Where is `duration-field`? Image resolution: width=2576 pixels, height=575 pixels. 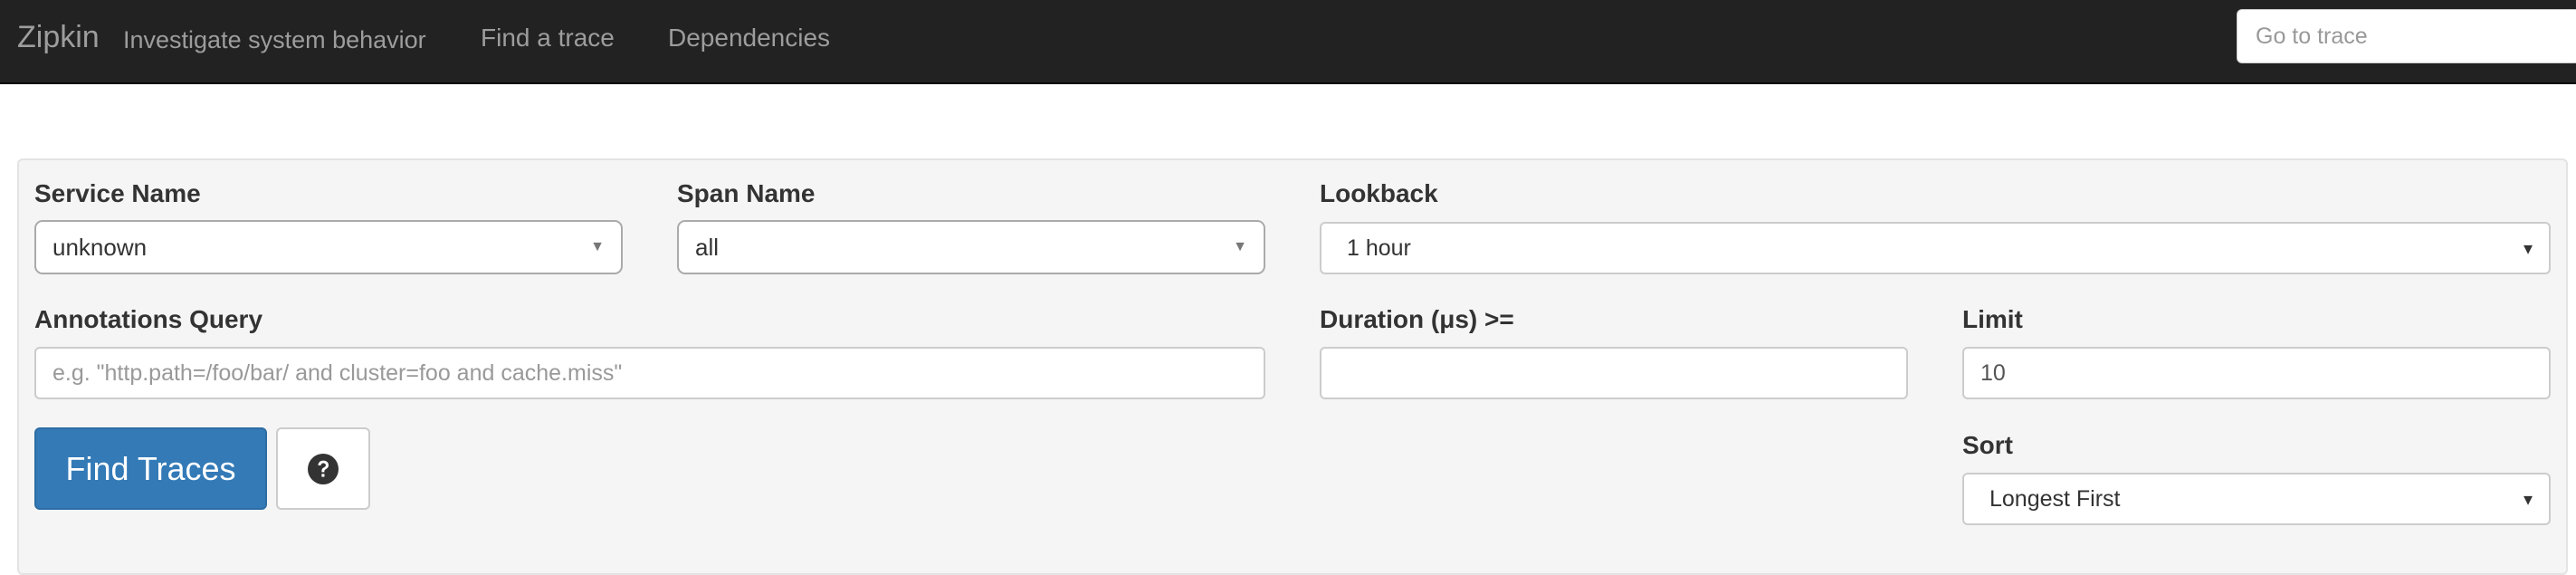
duration-field is located at coordinates (1614, 373).